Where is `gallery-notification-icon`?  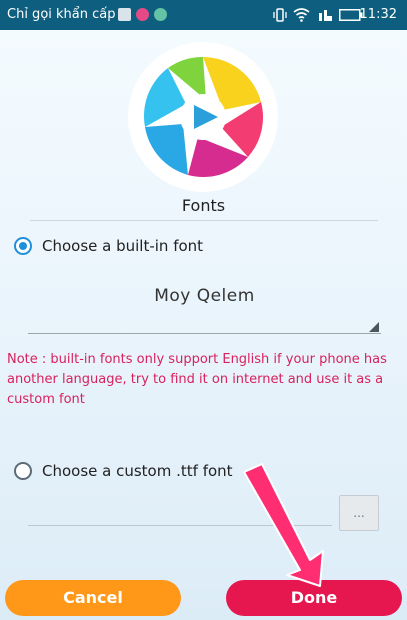
gallery-notification-icon is located at coordinates (124, 14).